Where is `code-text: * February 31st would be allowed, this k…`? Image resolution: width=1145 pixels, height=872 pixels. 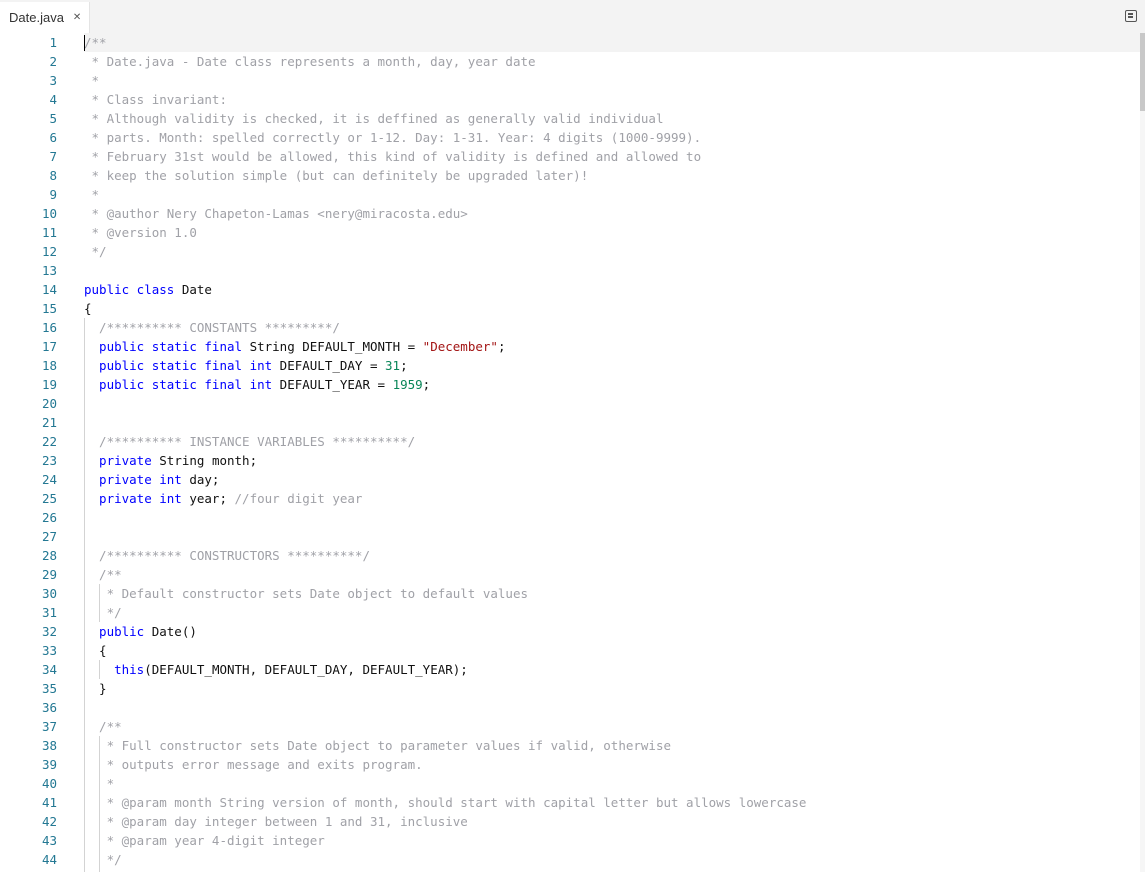 code-text: * February 31st would be allowed, this k… is located at coordinates (393, 156).